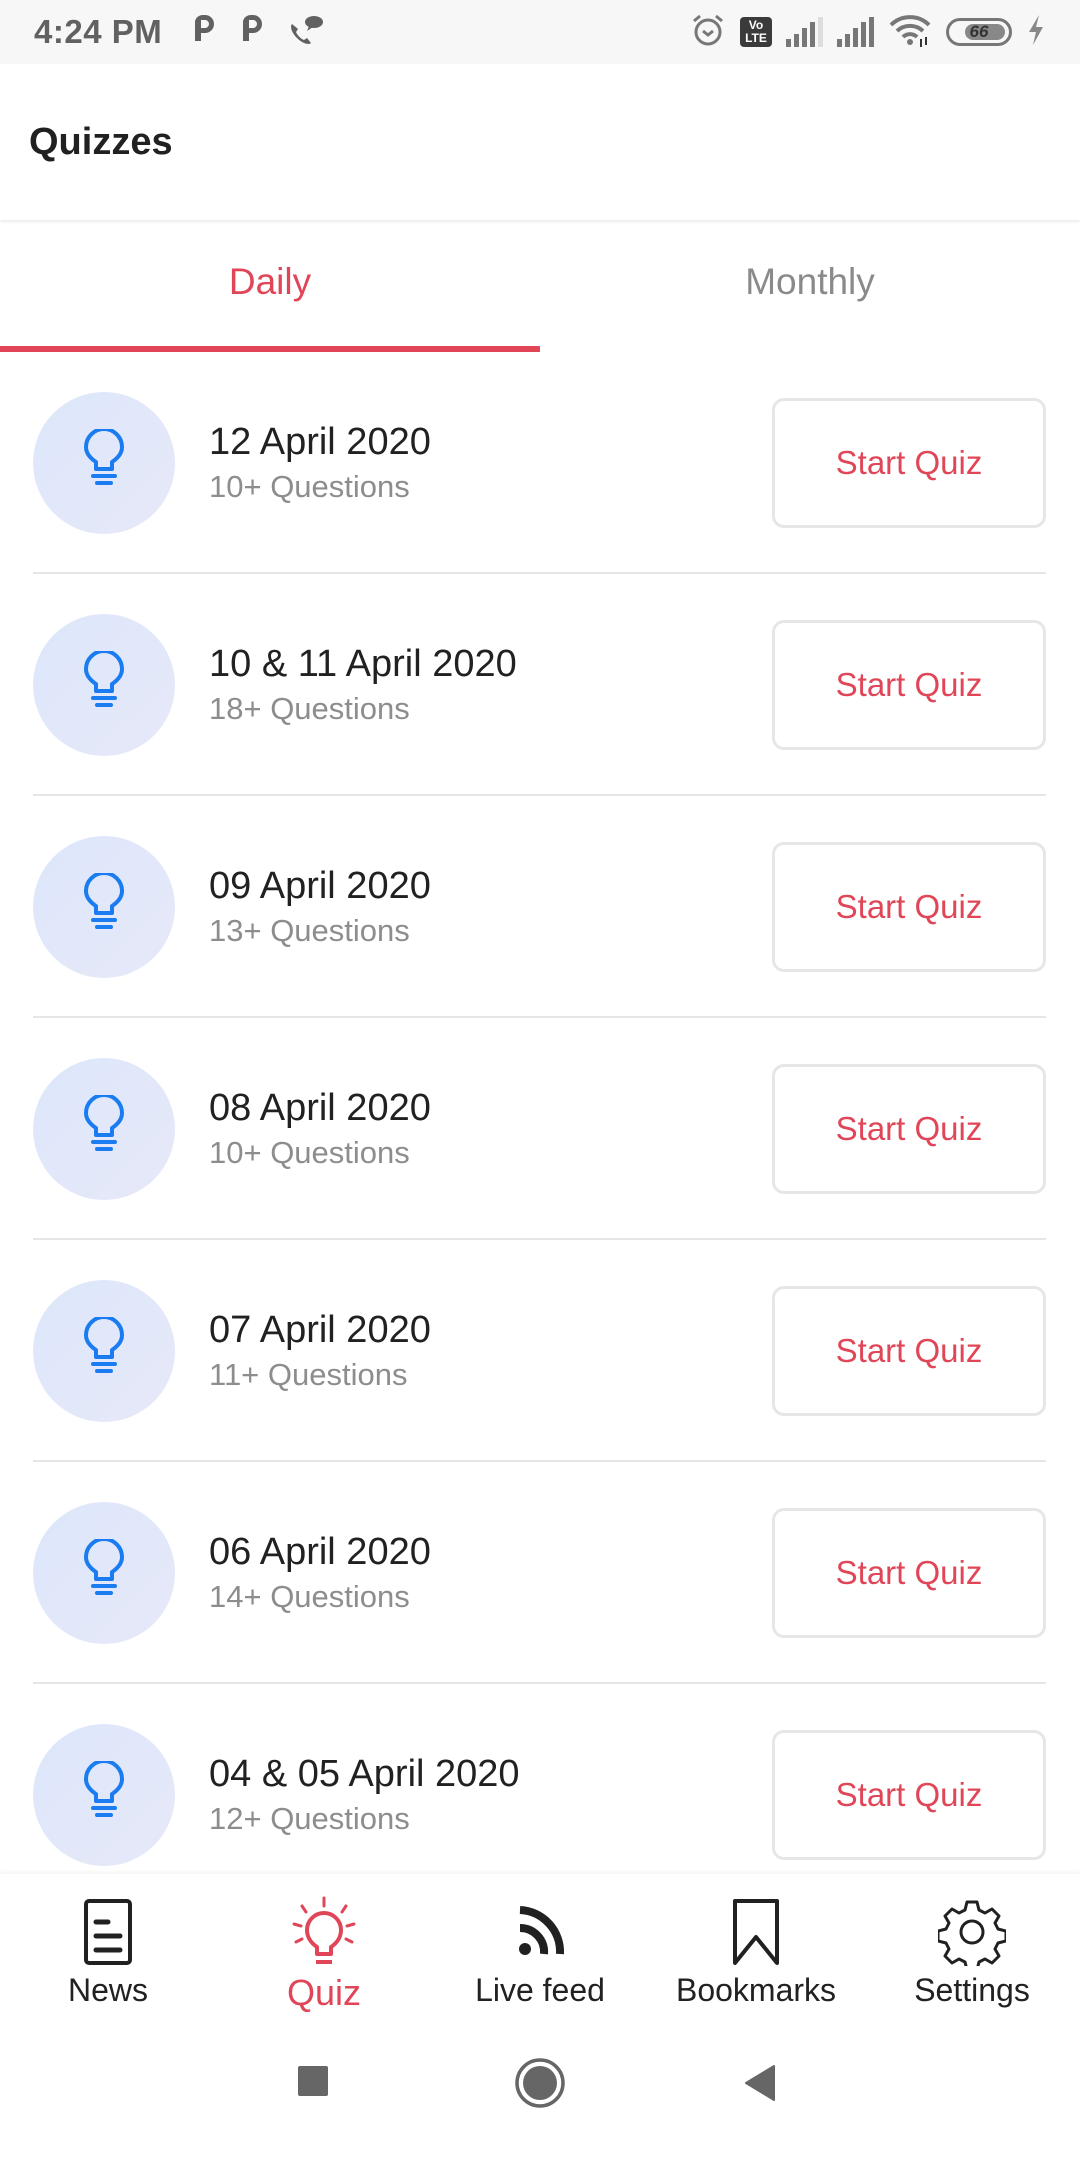 The height and width of the screenshot is (2160, 1080). Describe the element at coordinates (364, 1774) in the screenshot. I see `quiz-date: 04 & 05 April 2020` at that location.